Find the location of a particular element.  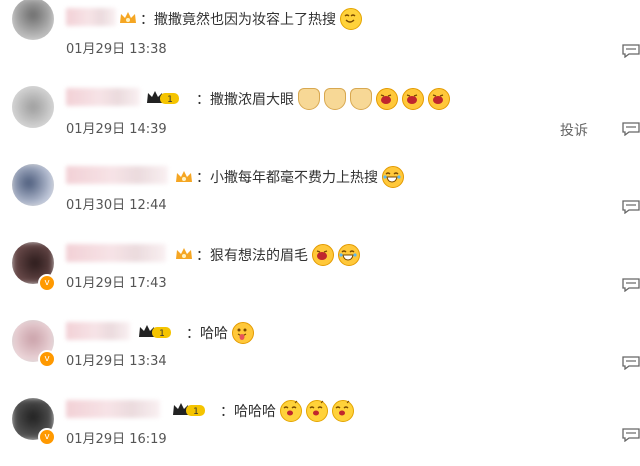

comment-text: ：哈哈哈 is located at coordinates (287, 411).